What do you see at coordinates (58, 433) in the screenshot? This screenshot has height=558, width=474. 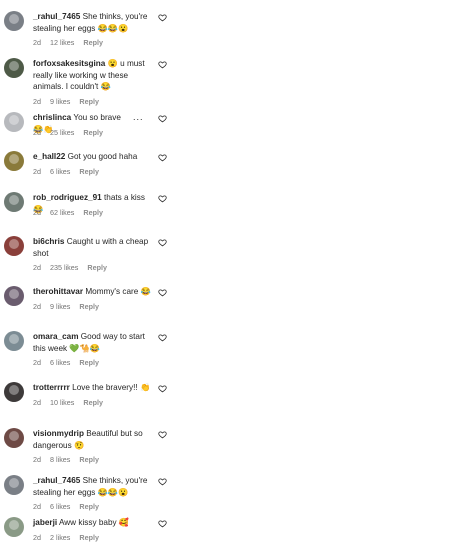 I see `comment-username: visionmydrip` at bounding box center [58, 433].